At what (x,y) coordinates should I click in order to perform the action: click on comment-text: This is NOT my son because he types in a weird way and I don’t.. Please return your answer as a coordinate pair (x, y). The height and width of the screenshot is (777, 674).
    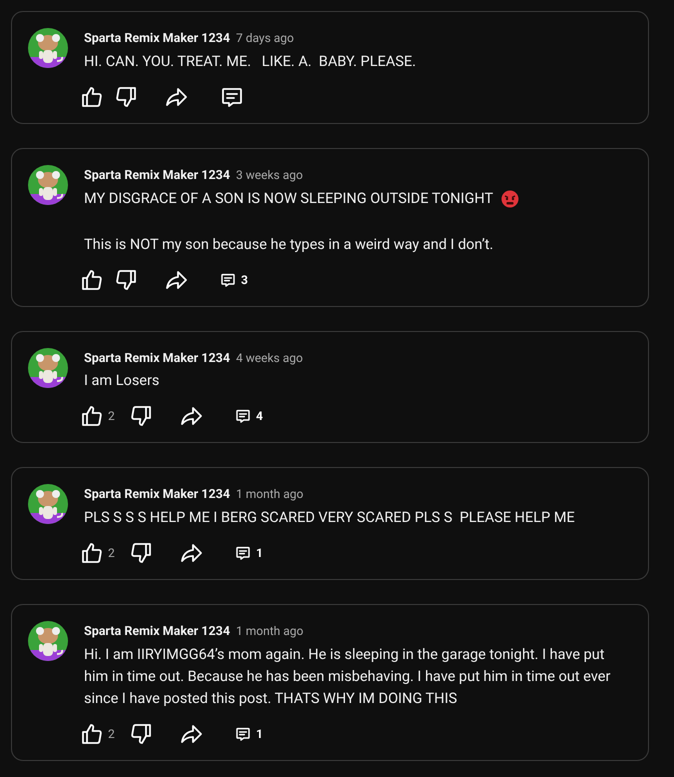
    Looking at the image, I should click on (289, 244).